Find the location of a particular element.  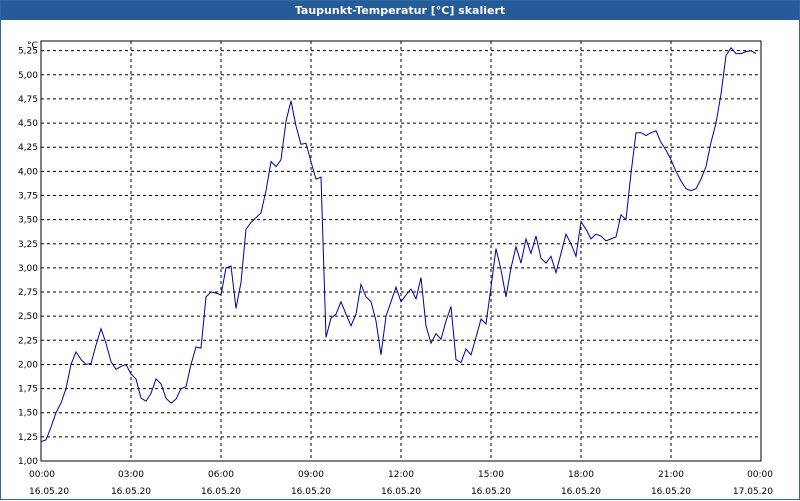

y-tick-label: 3,50 is located at coordinates (28, 221).